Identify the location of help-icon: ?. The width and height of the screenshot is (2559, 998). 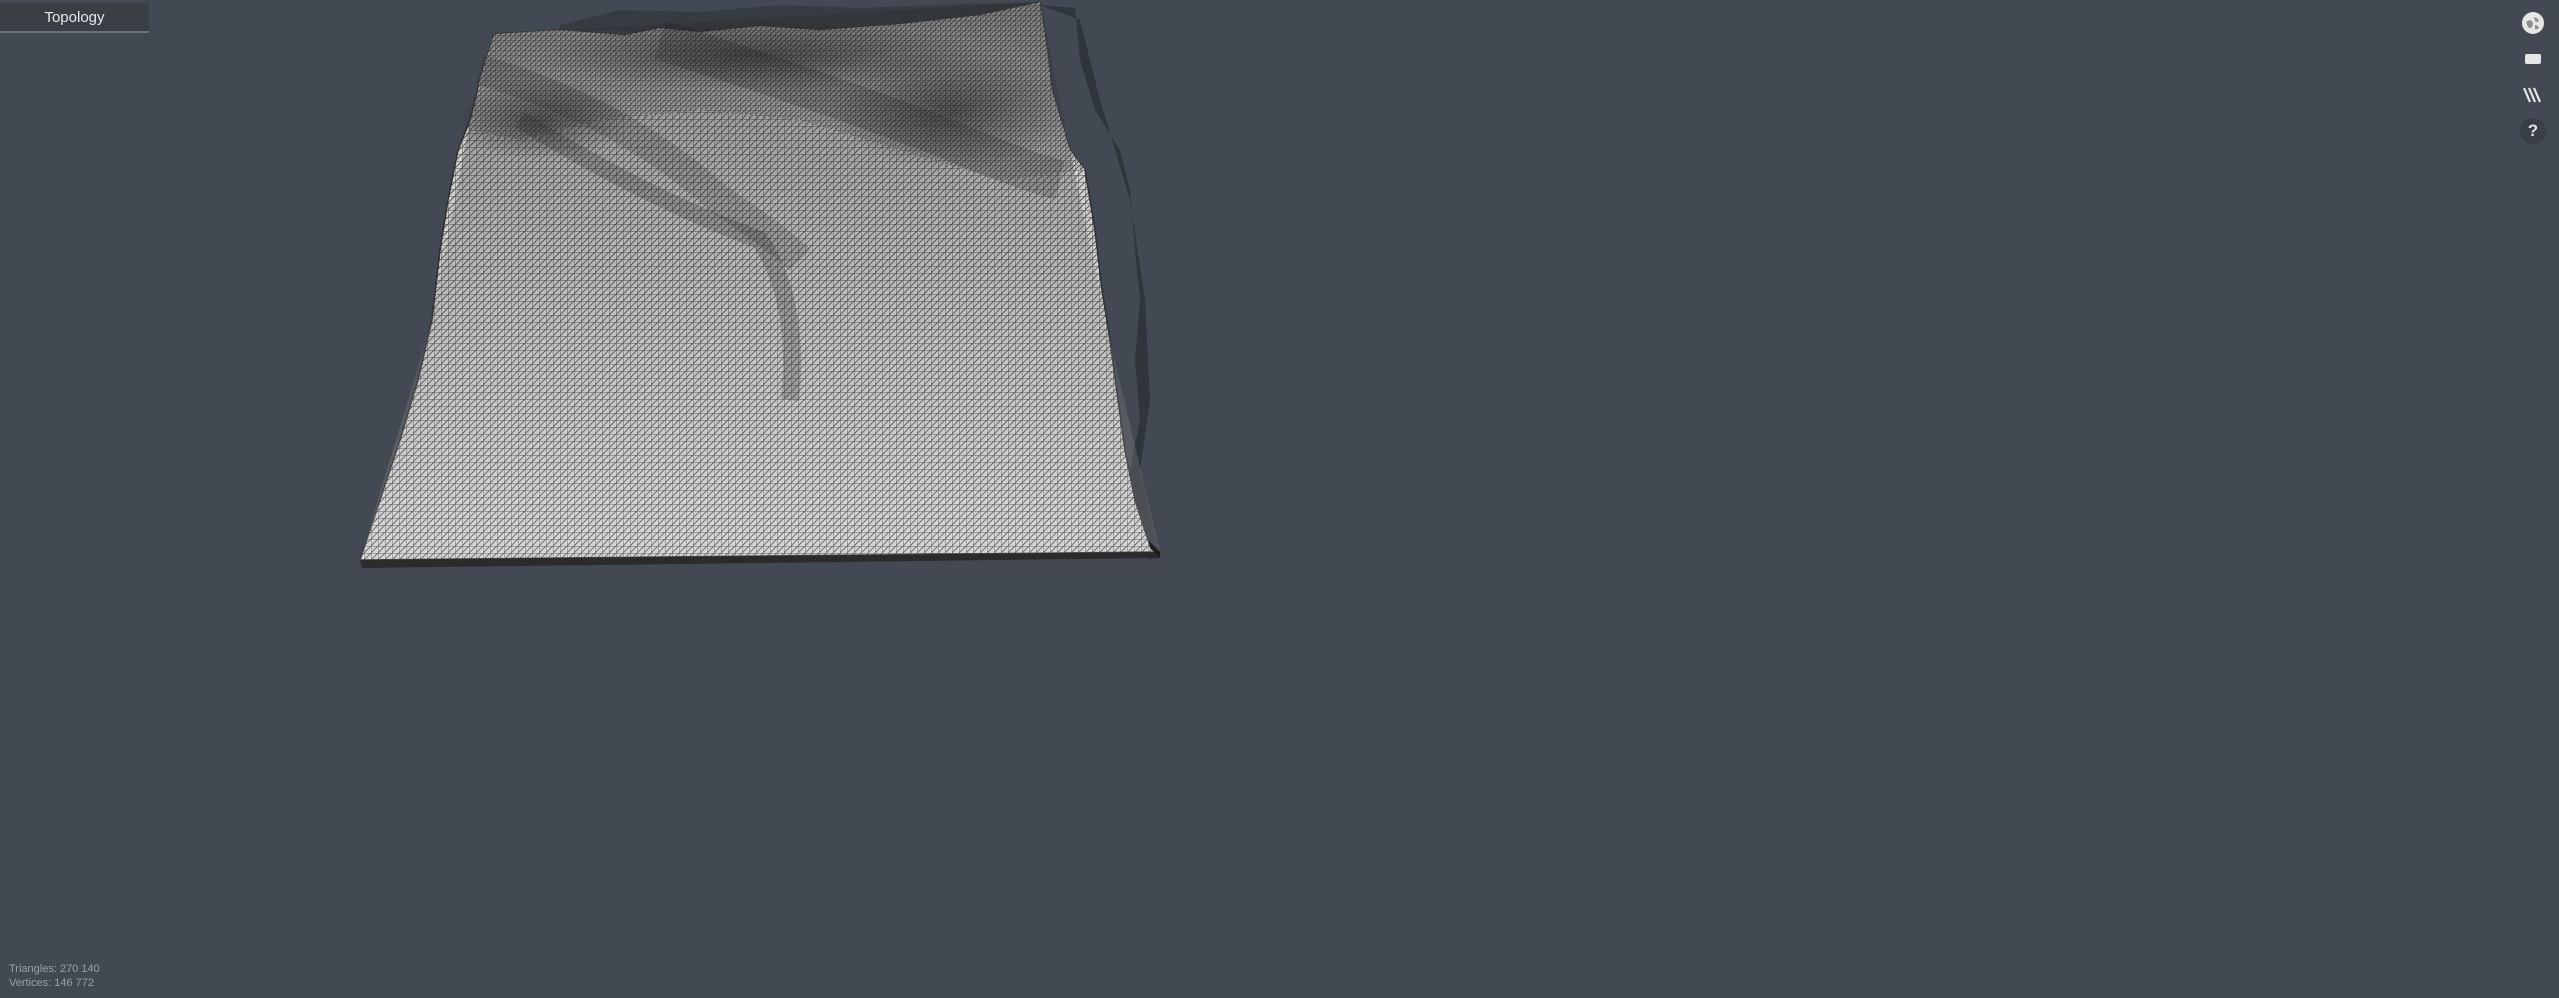
(2533, 131).